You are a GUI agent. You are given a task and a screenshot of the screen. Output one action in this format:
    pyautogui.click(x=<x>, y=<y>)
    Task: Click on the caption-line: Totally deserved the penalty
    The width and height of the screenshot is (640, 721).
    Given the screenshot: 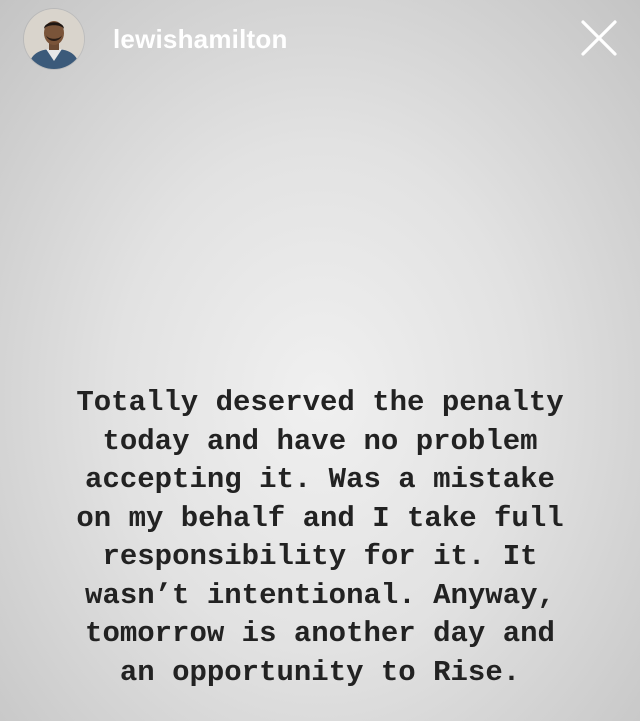 What is the action you would take?
    pyautogui.click(x=320, y=402)
    